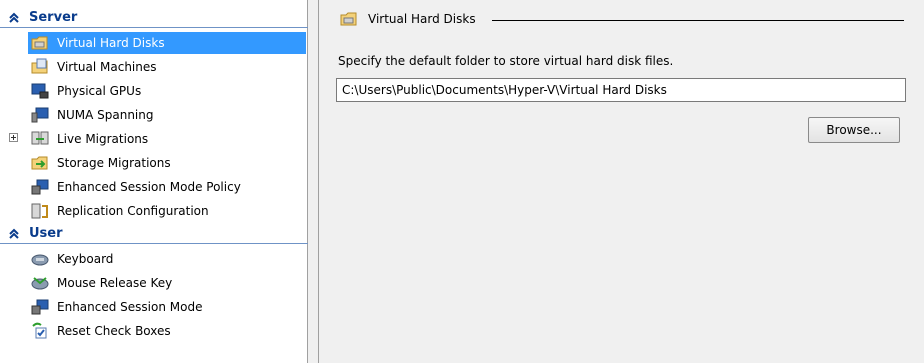 Image resolution: width=924 pixels, height=363 pixels. I want to click on tree-item-replication-configuration: Replication Configuration, so click(154, 211).